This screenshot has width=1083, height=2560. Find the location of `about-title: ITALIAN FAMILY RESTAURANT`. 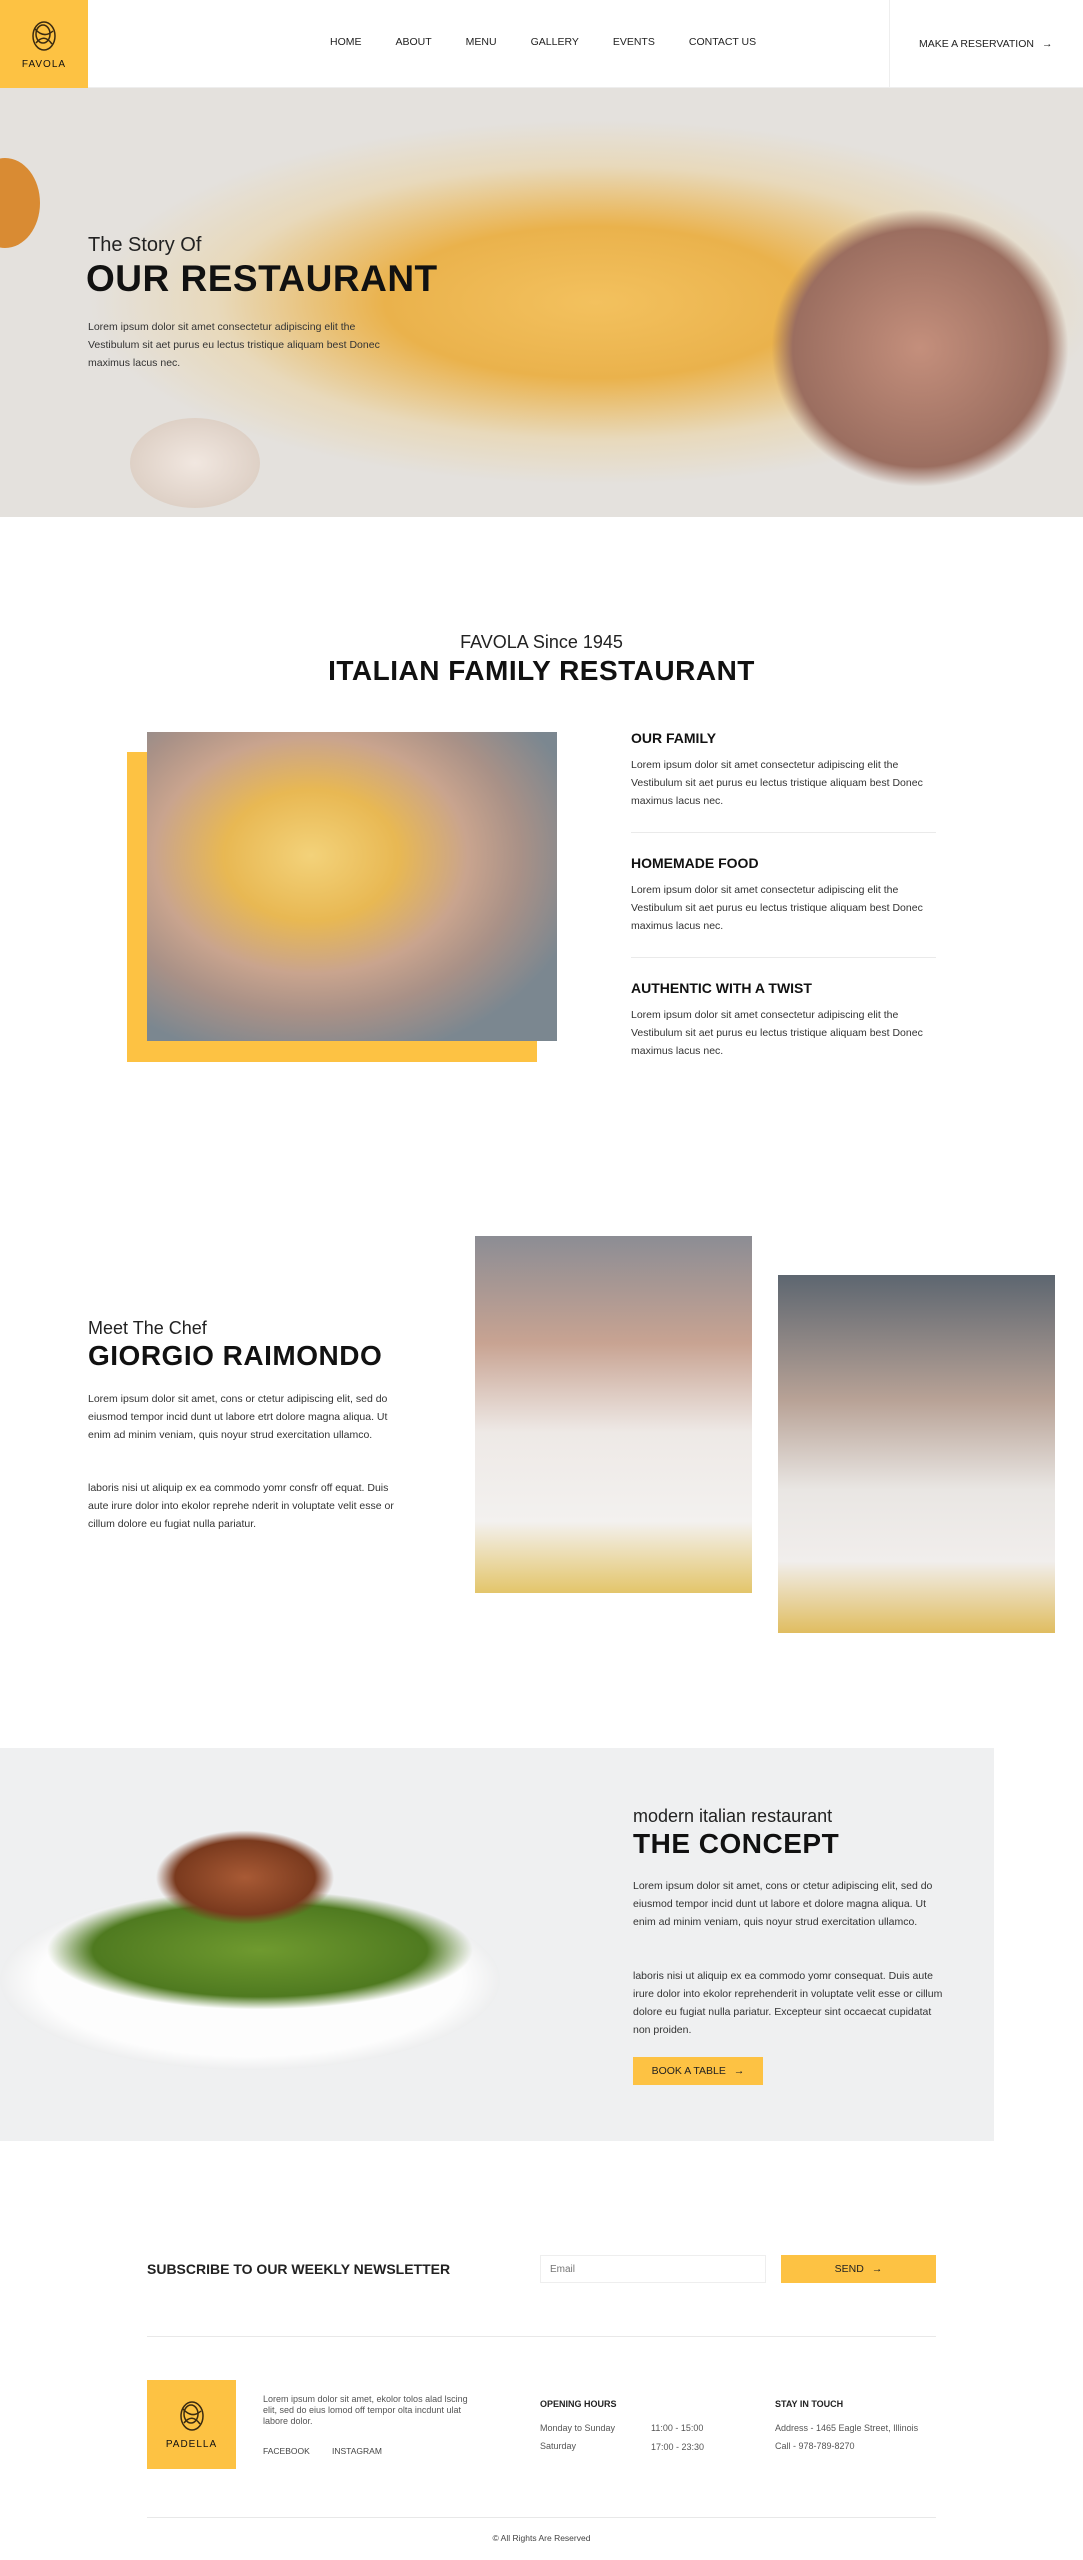

about-title: ITALIAN FAMILY RESTAURANT is located at coordinates (541, 670).